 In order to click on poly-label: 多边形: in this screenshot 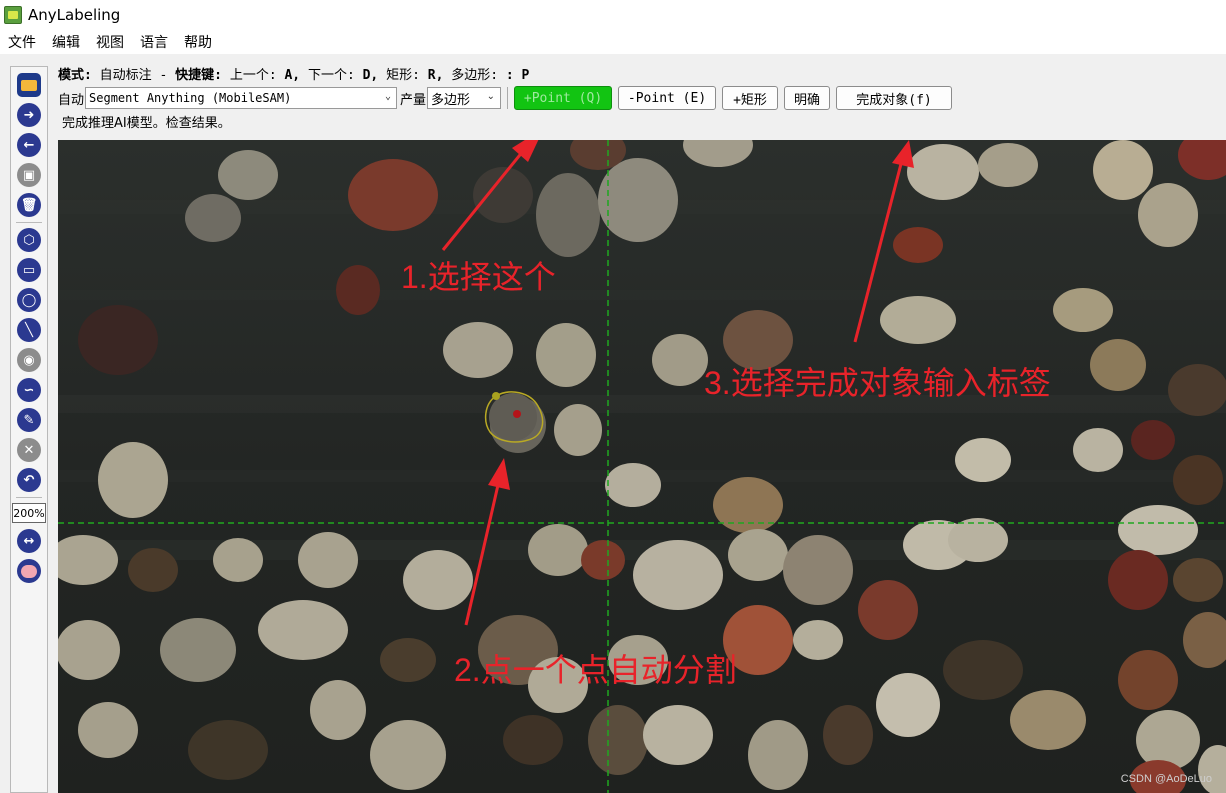, I will do `click(475, 75)`.